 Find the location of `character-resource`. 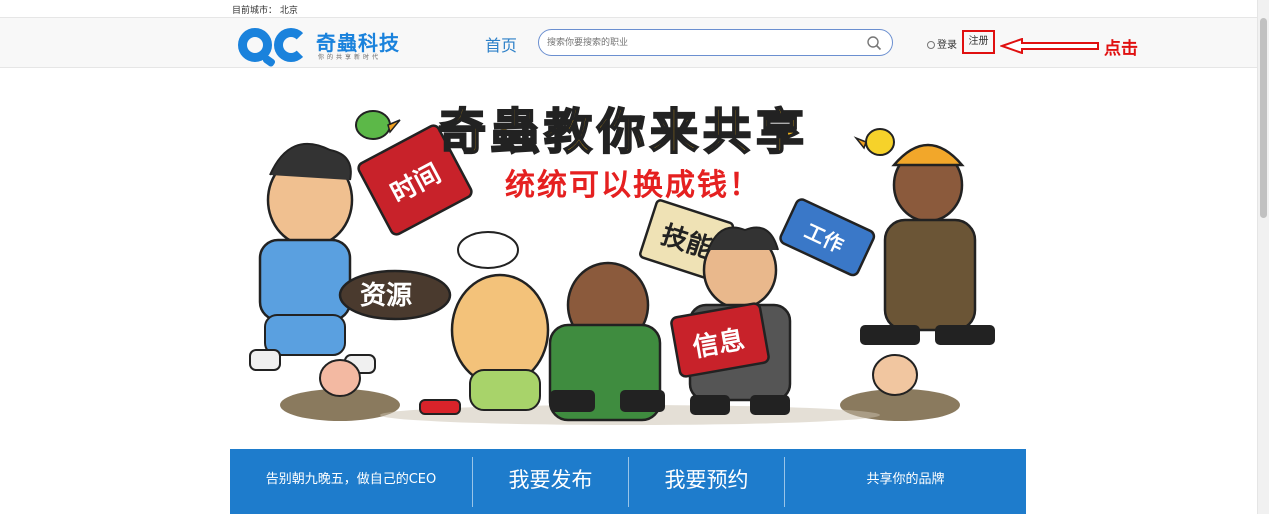

character-resource is located at coordinates (484, 323).